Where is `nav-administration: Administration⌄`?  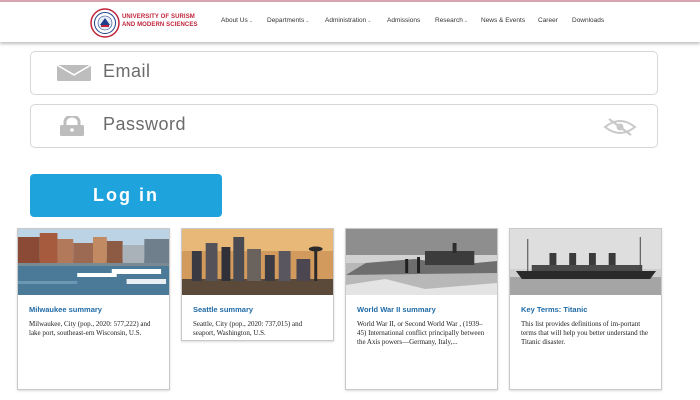 nav-administration: Administration⌄ is located at coordinates (348, 20).